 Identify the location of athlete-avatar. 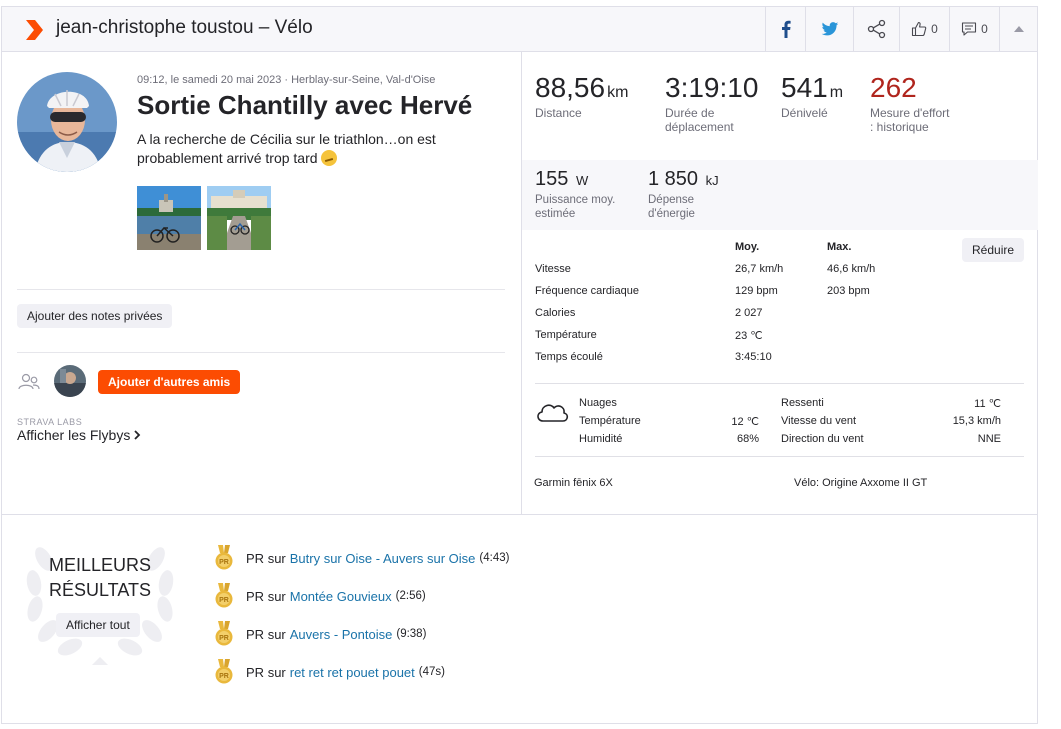
(67, 122).